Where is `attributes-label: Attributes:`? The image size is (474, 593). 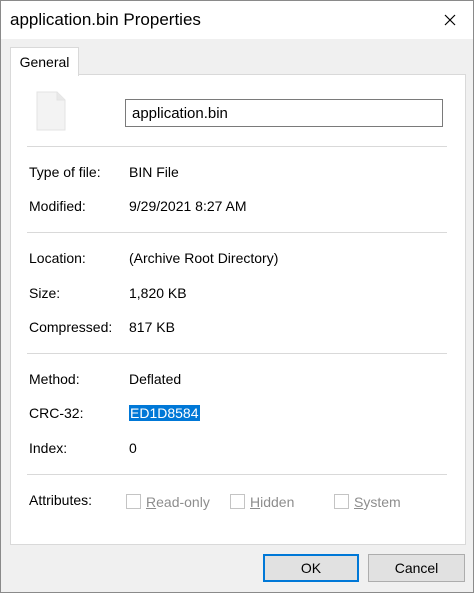 attributes-label: Attributes: is located at coordinates (61, 500).